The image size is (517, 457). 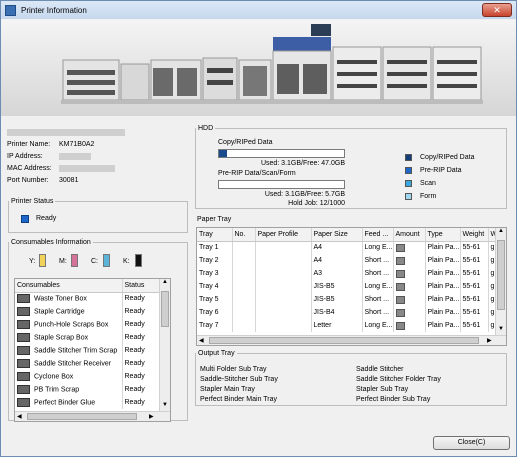 I want to click on paper-tray-hscroll: ◀ ▶, so click(x=351, y=340).